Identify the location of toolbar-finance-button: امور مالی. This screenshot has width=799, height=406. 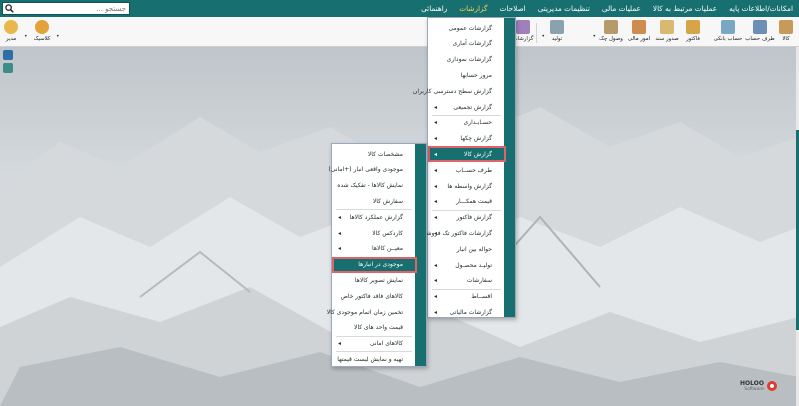
(639, 32).